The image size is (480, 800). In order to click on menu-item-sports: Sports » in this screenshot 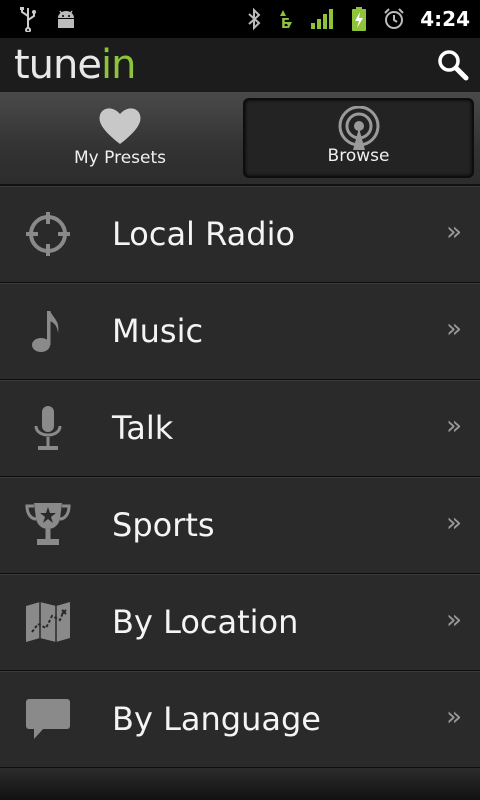, I will do `click(240, 525)`.